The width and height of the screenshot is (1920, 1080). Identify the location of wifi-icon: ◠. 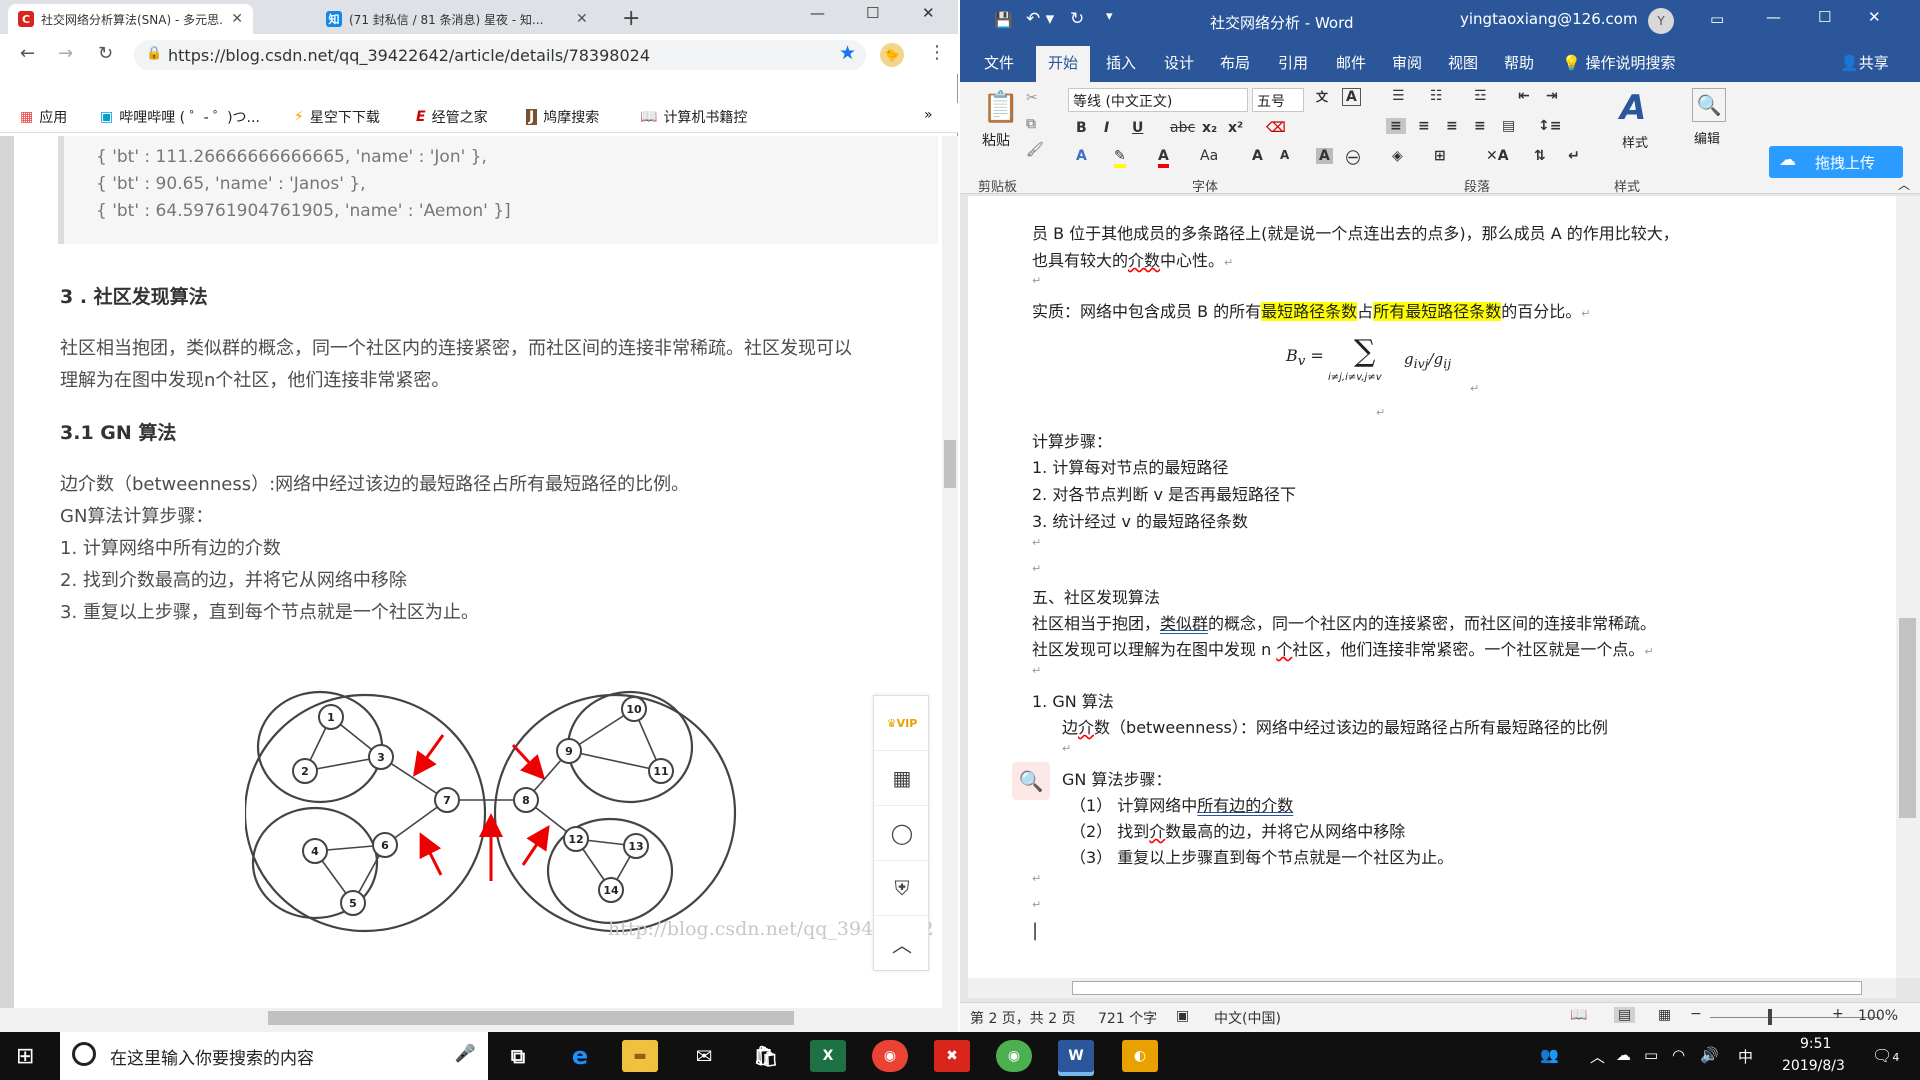
(1678, 1055).